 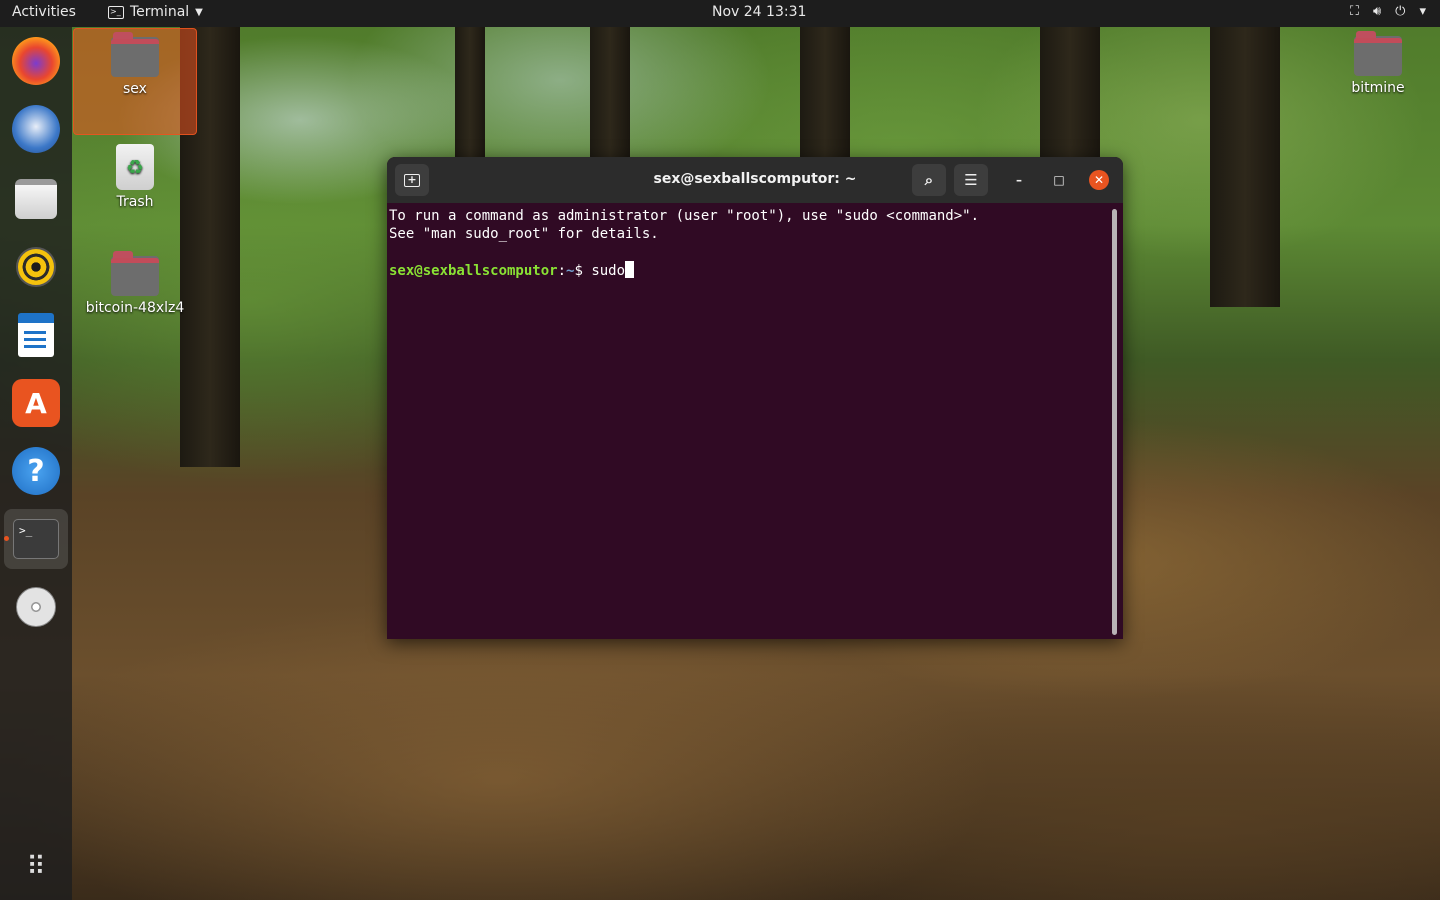 I want to click on search-button: ⌕, so click(x=929, y=180).